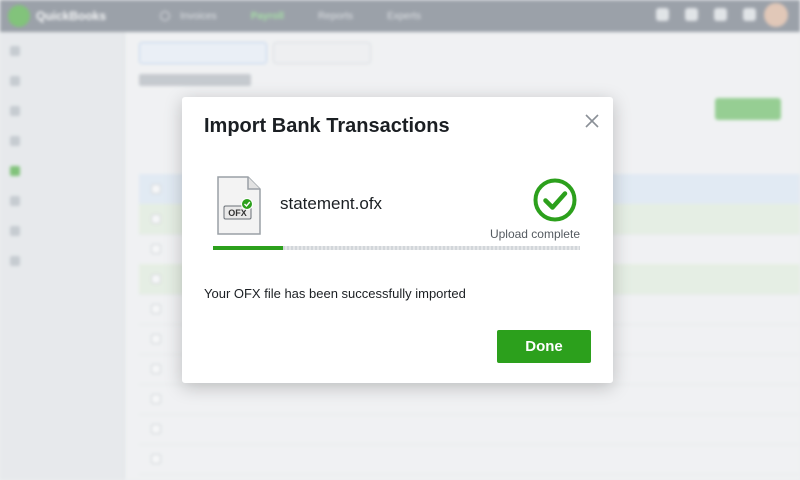 The width and height of the screenshot is (800, 480). Describe the element at coordinates (534, 234) in the screenshot. I see `upload-status-text: Upload complete` at that location.